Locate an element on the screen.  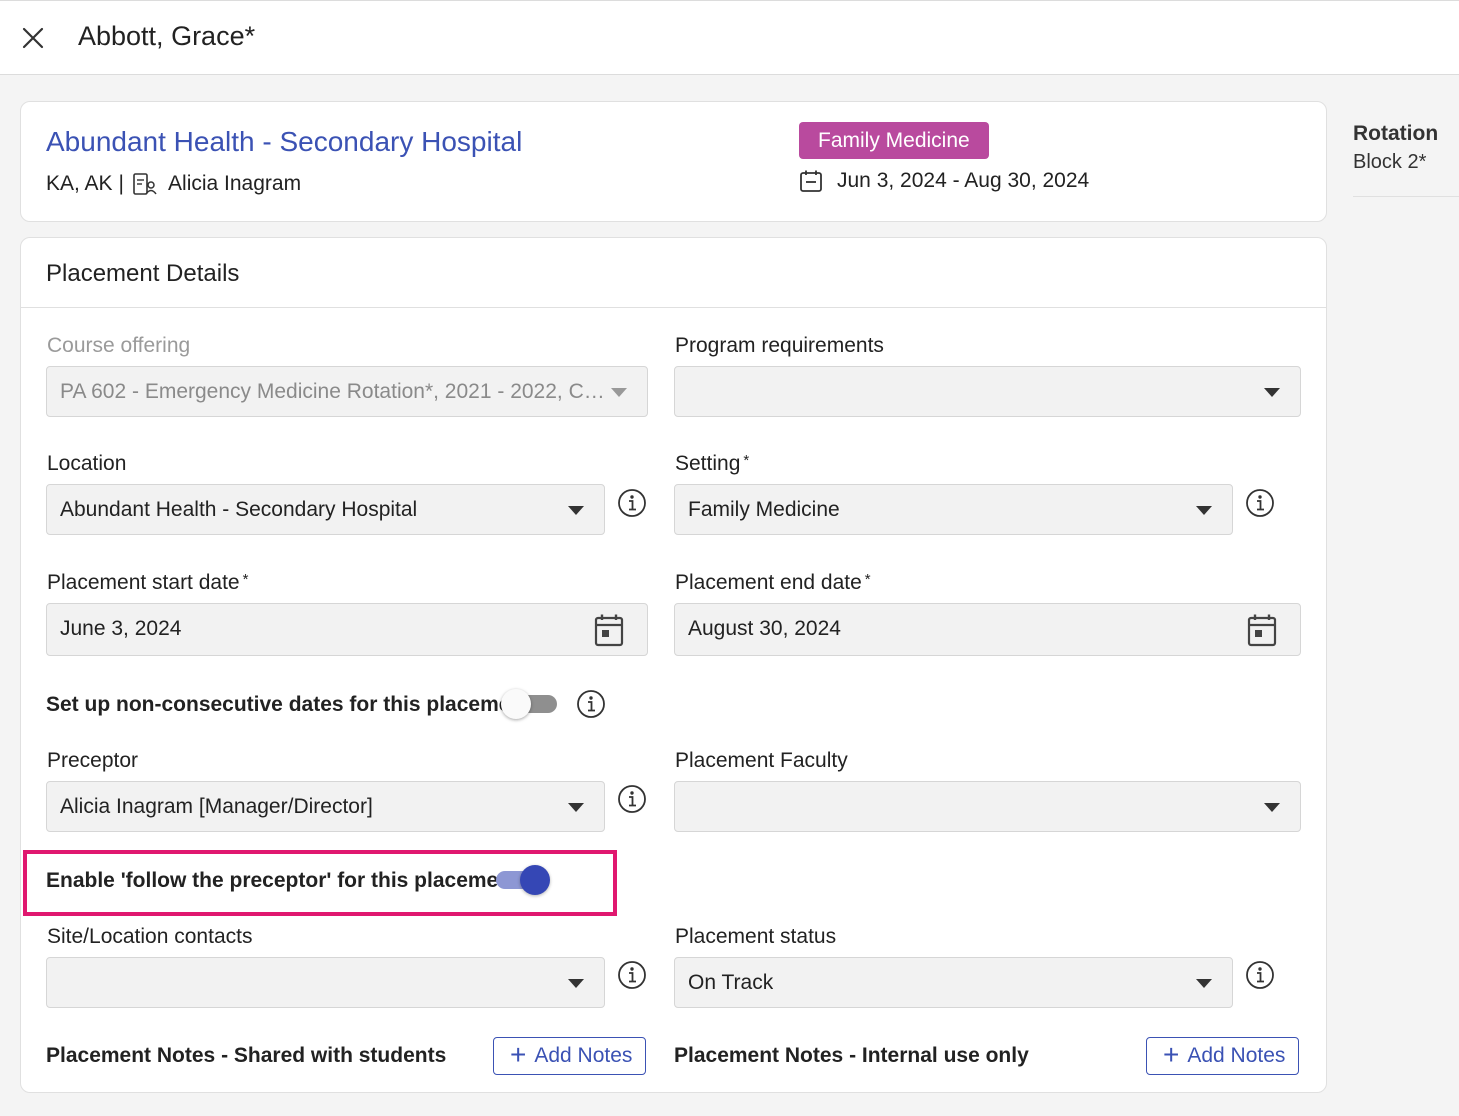
toggle-knob is located at coordinates (516, 704).